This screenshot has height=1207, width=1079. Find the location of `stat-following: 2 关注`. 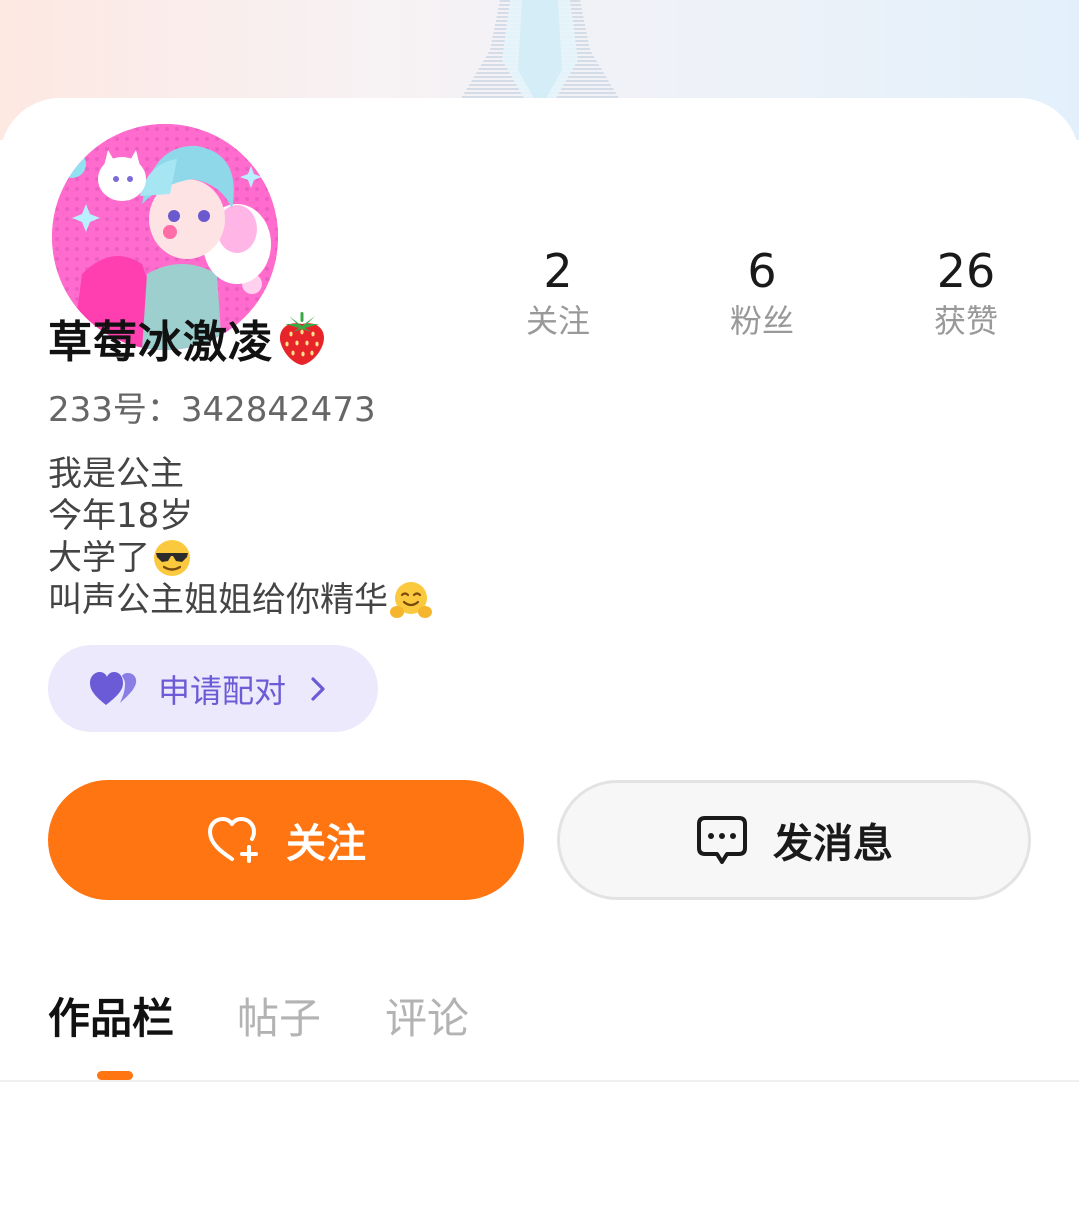

stat-following: 2 关注 is located at coordinates (558, 292).